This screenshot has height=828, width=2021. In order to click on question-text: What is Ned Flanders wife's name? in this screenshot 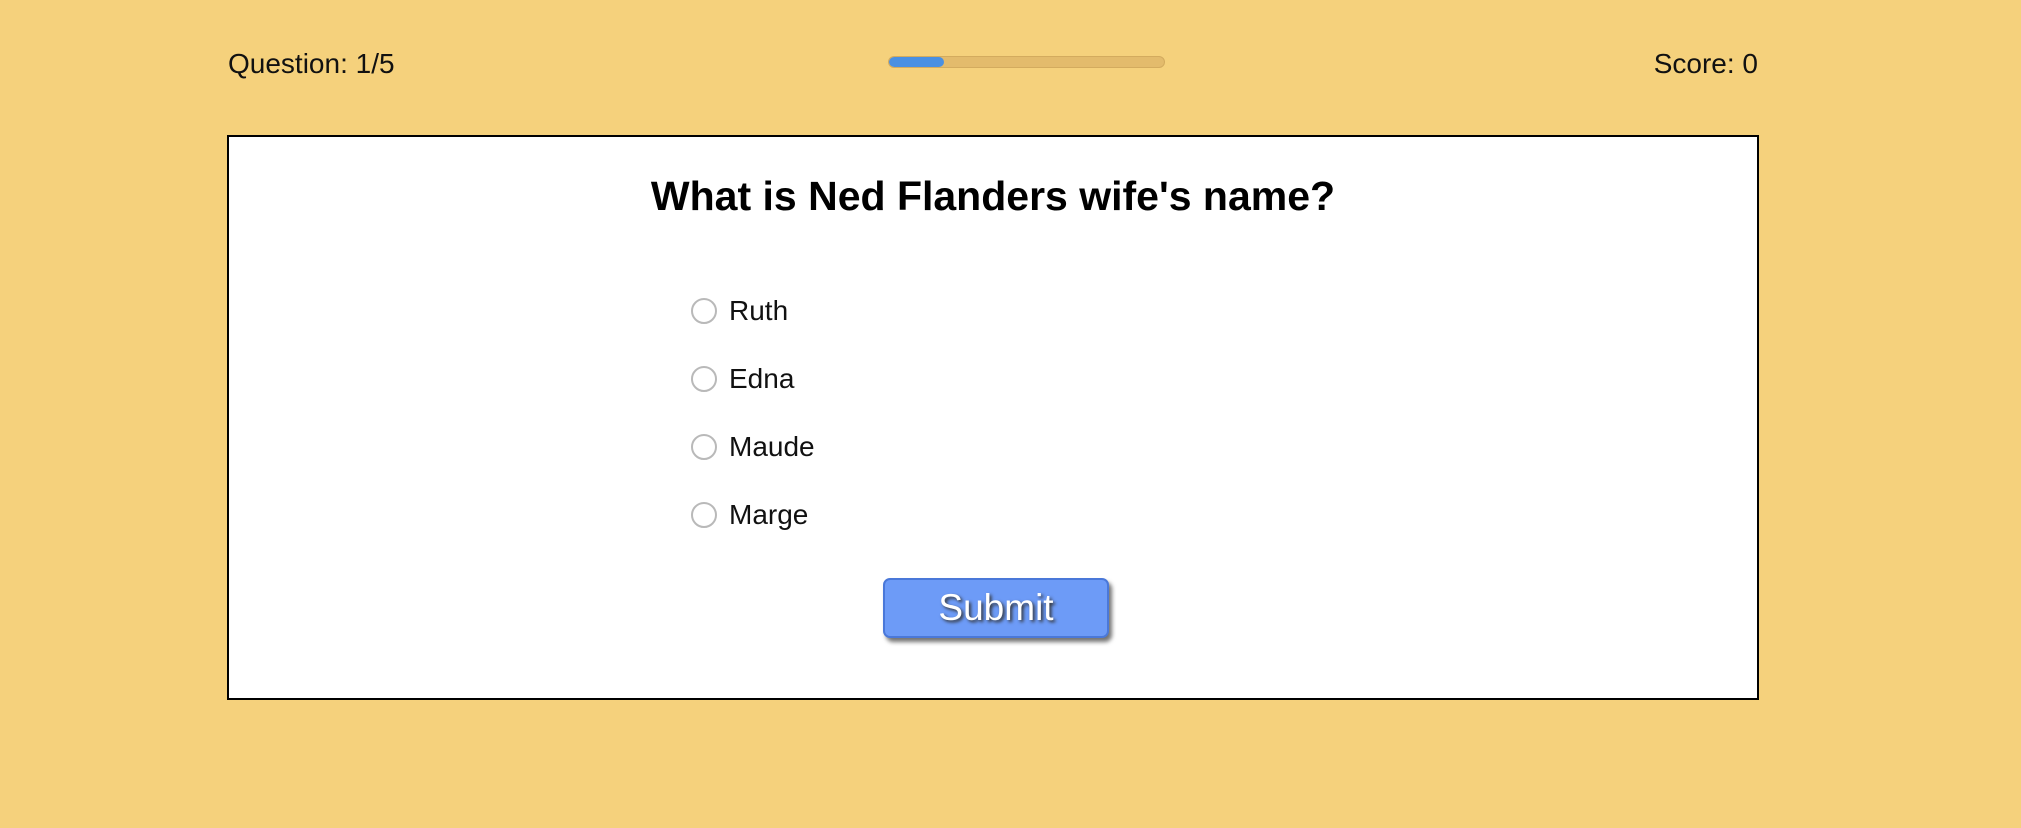, I will do `click(993, 196)`.